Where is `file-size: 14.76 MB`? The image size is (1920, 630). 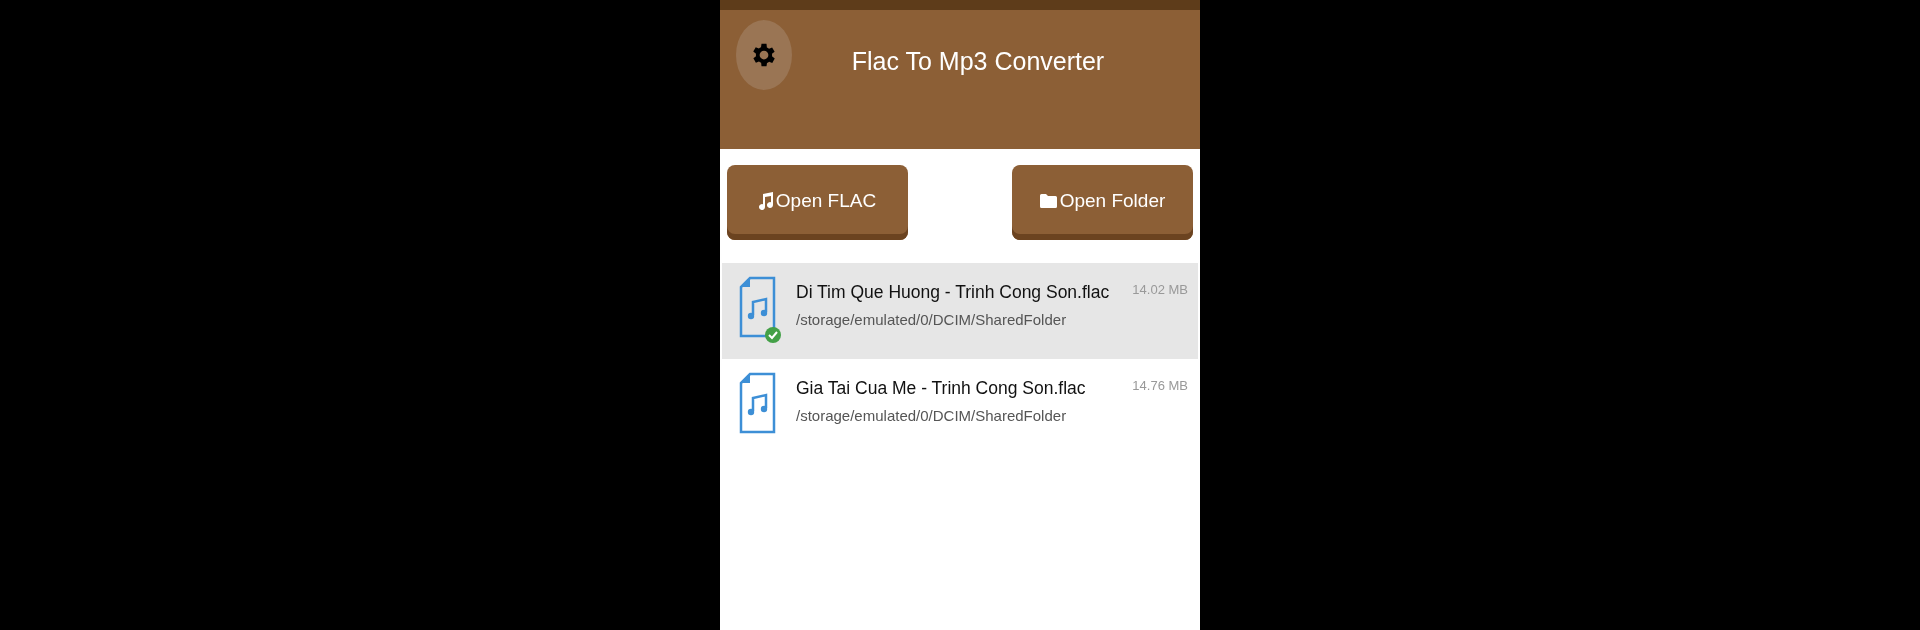 file-size: 14.76 MB is located at coordinates (1160, 385).